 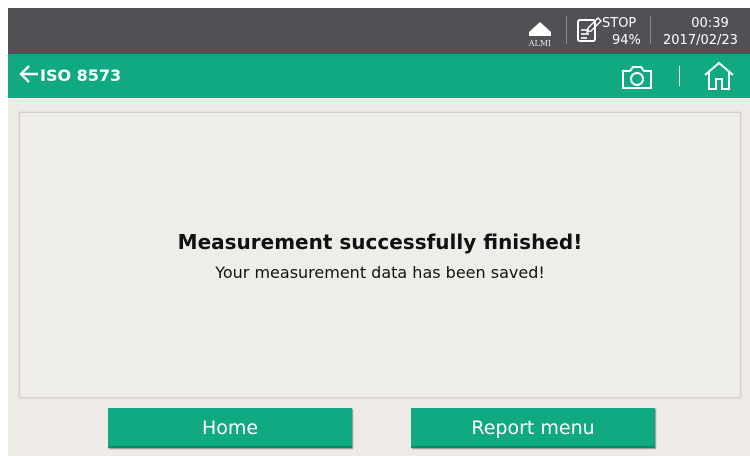 I want to click on page-title: ISO 8573, so click(x=81, y=75).